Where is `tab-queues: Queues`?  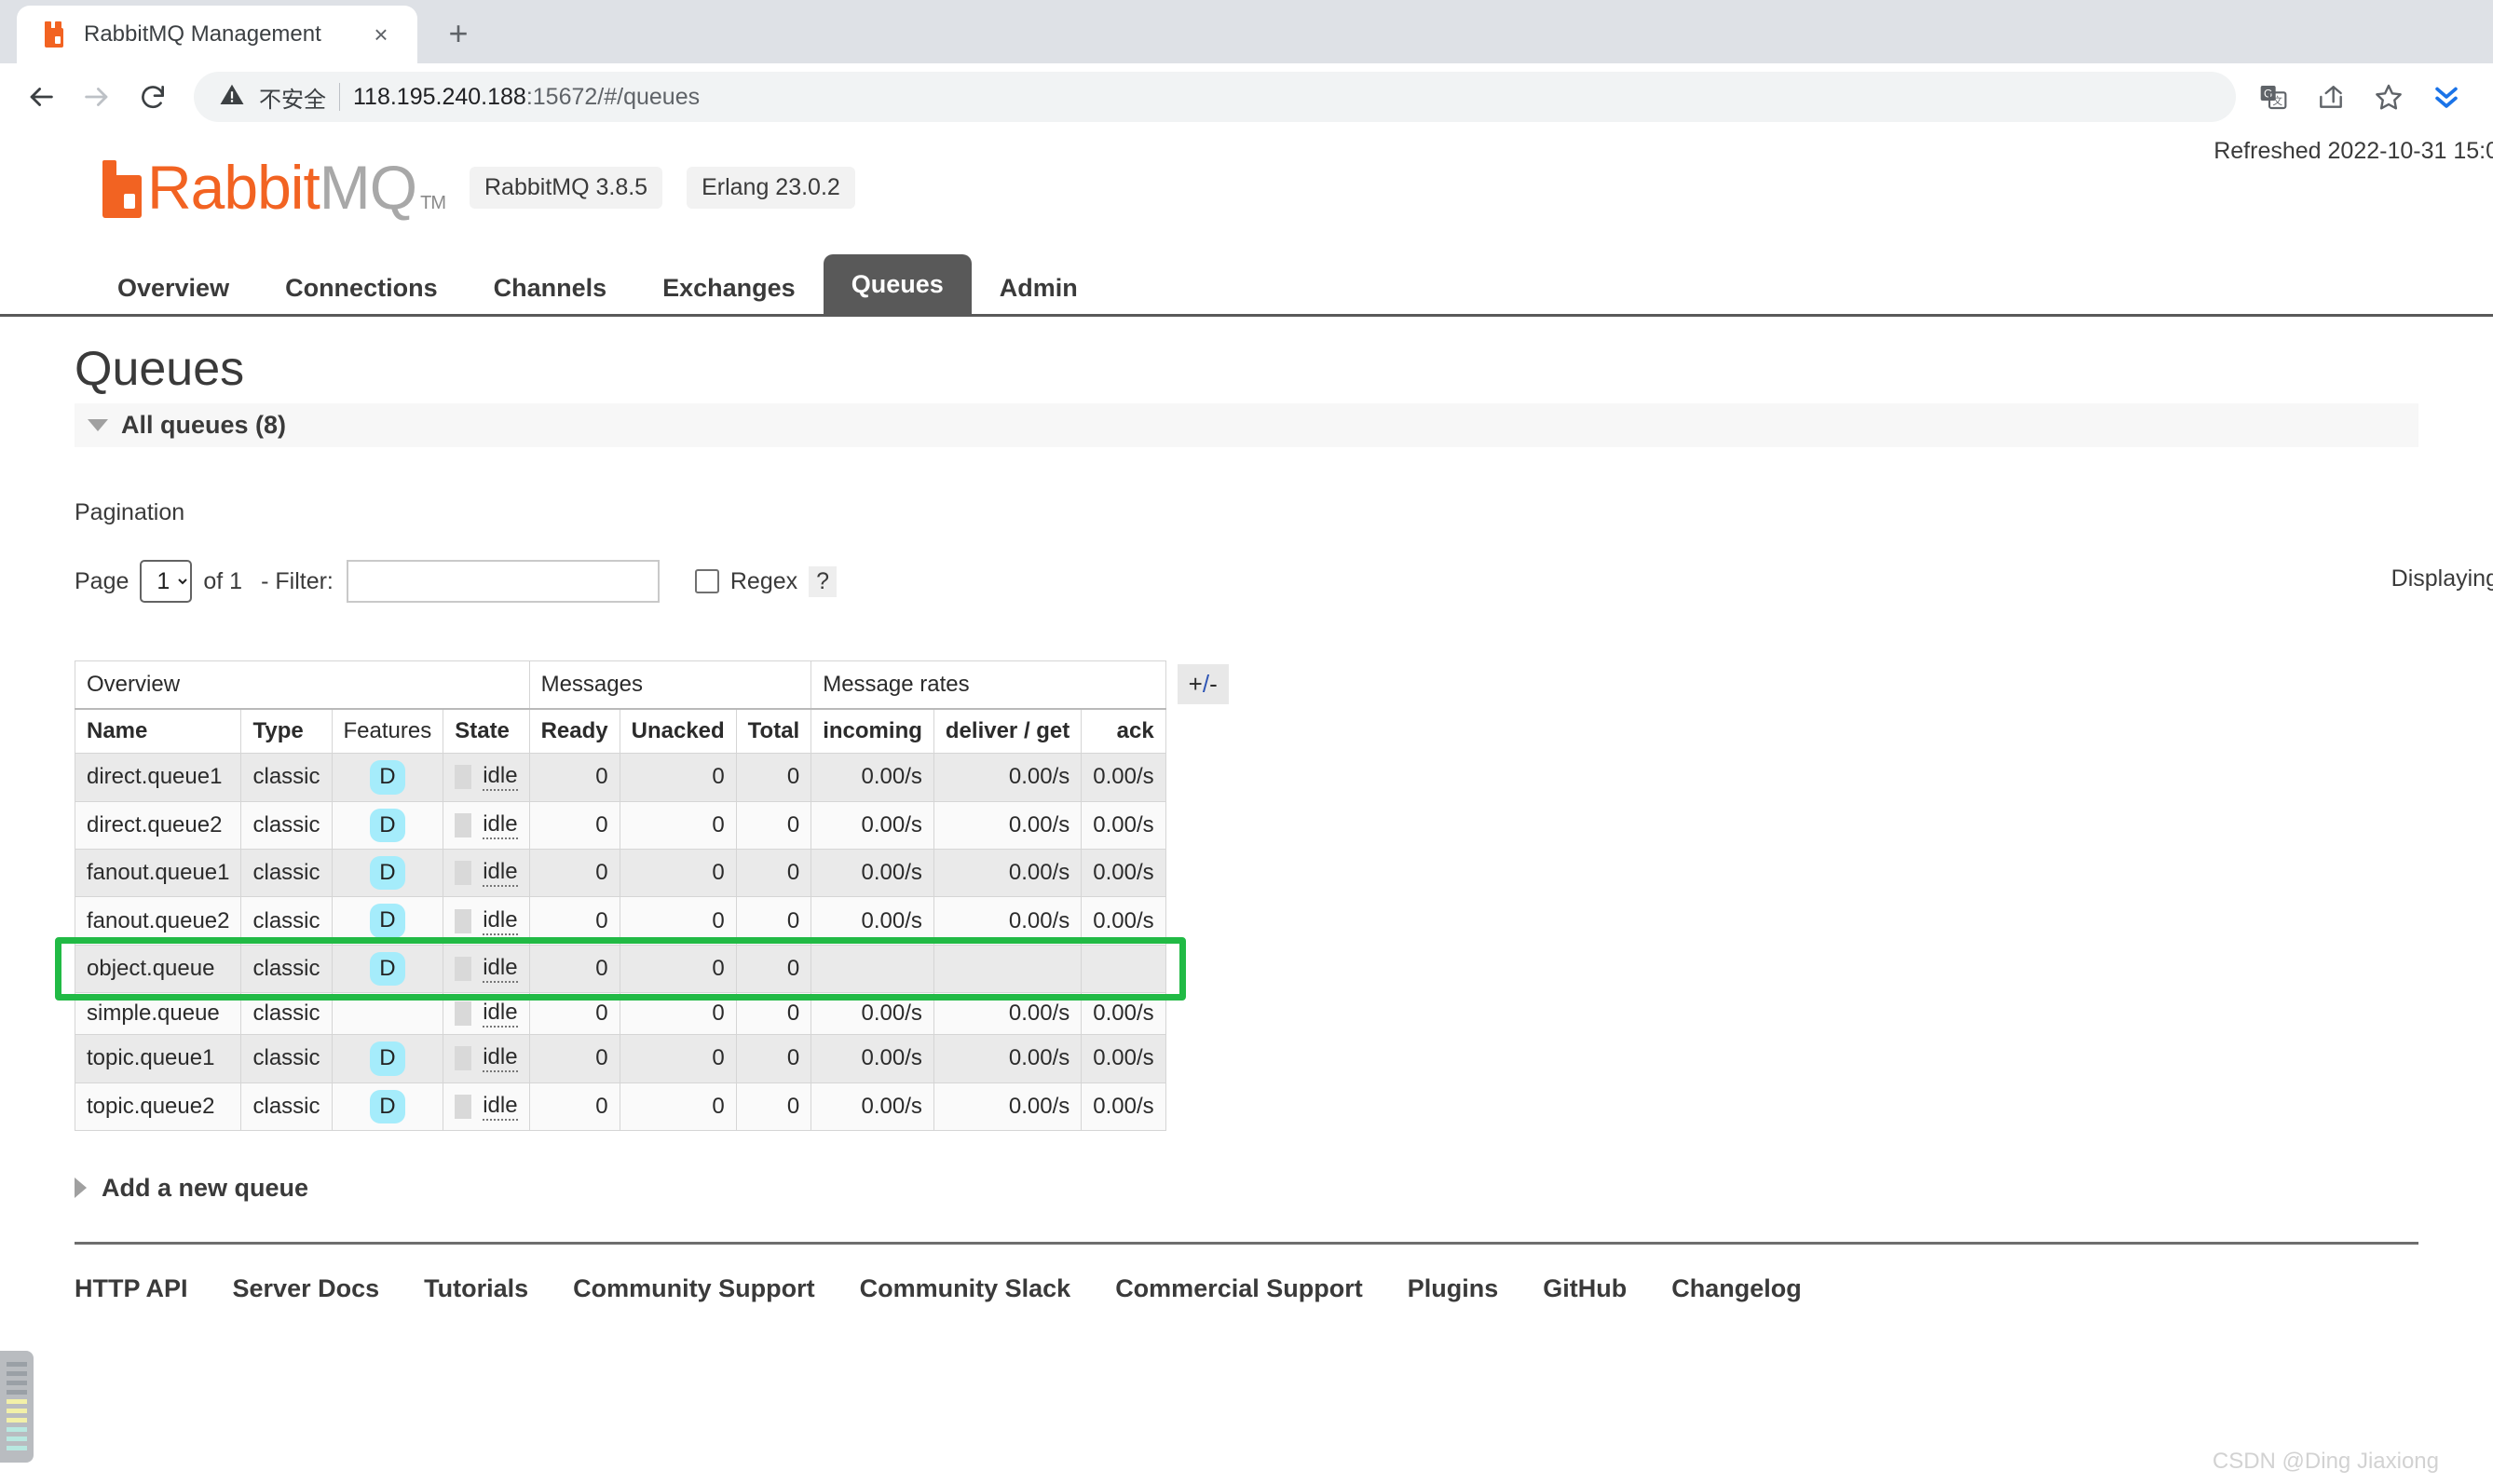 tab-queues: Queues is located at coordinates (897, 284).